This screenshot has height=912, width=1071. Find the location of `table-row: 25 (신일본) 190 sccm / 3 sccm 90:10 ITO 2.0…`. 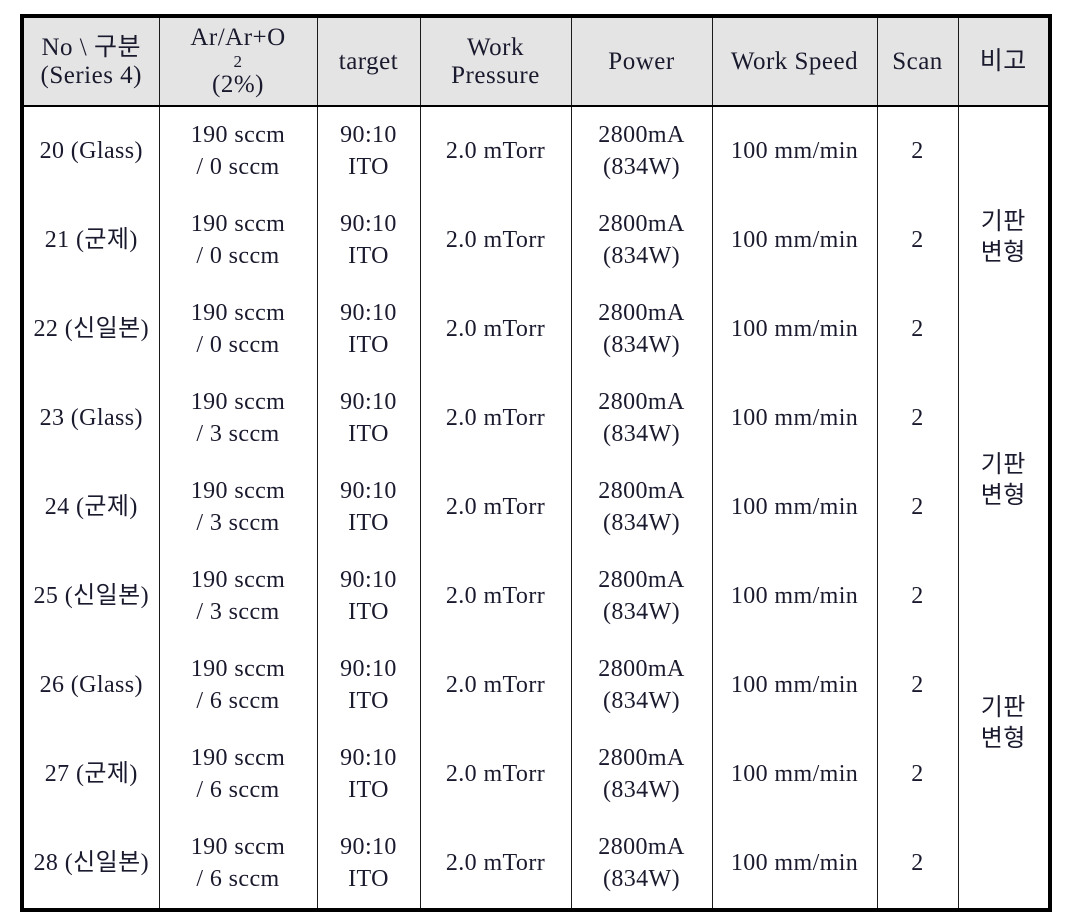

table-row: 25 (신일본) 190 sccm / 3 sccm 90:10 ITO 2.0… is located at coordinates (536, 597).